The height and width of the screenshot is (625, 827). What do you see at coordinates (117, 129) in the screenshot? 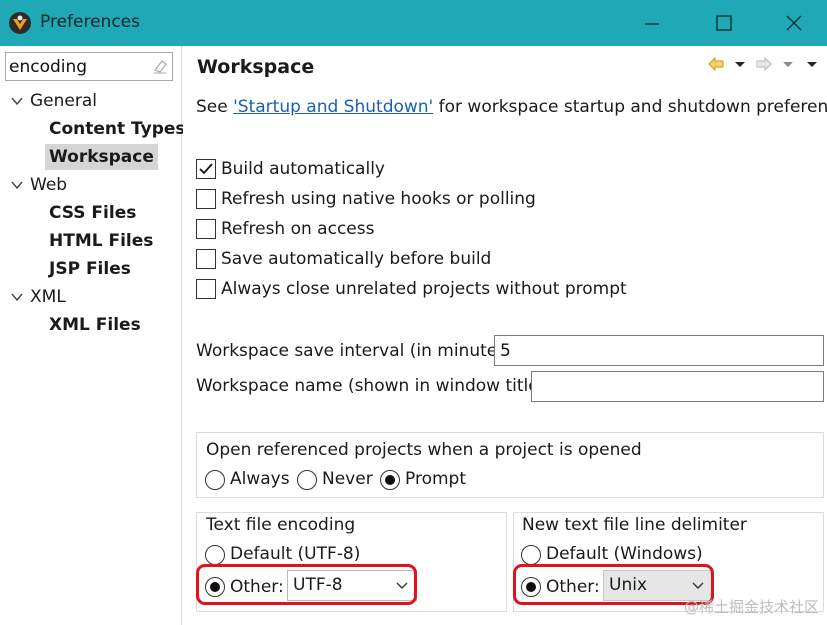
I see `tree-item-content-types: Content Types` at bounding box center [117, 129].